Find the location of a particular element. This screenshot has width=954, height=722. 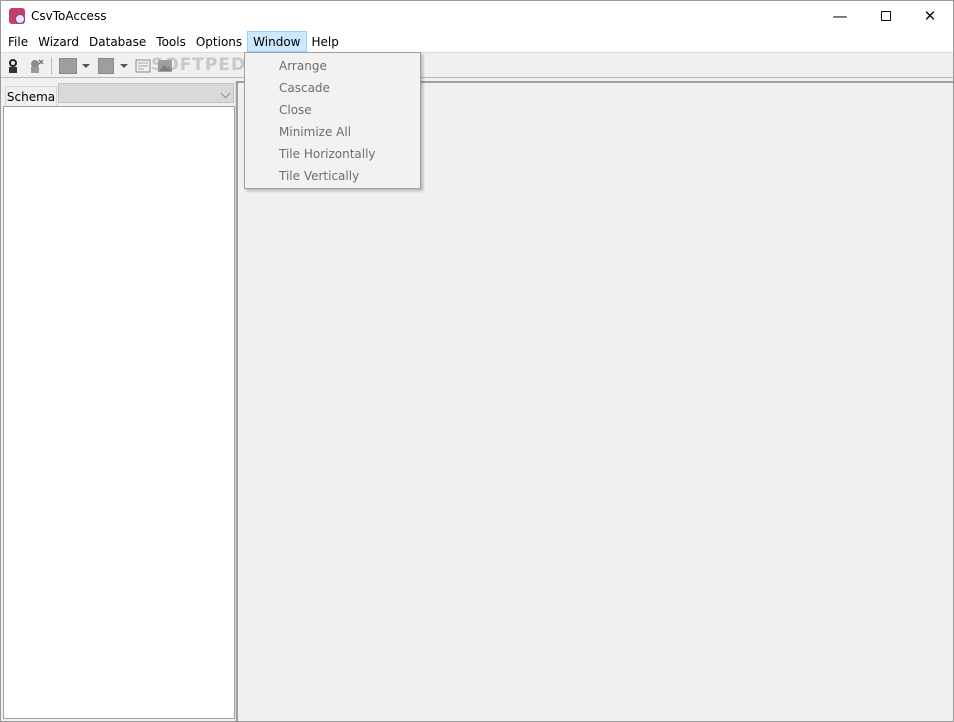

schema-tab: Schema is located at coordinates (31, 96).